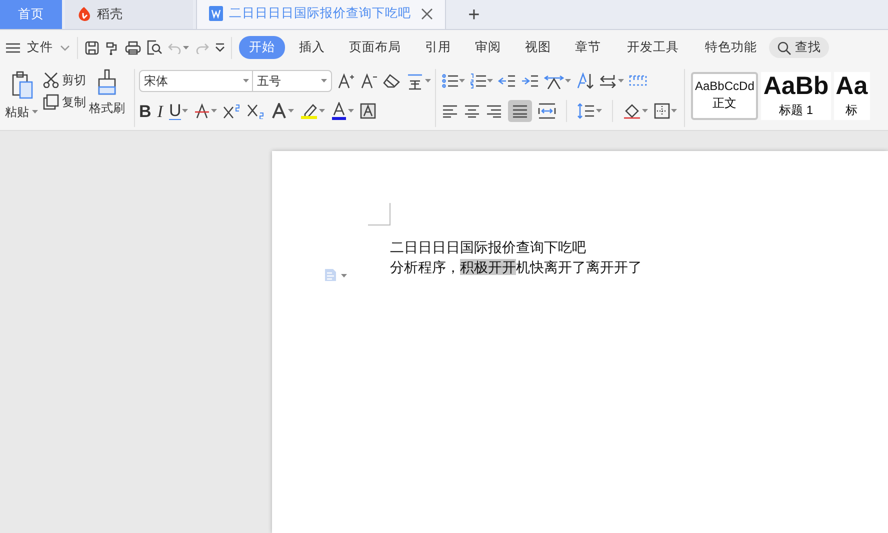 This screenshot has height=533, width=888. I want to click on clipboard-icon, so click(22, 86).